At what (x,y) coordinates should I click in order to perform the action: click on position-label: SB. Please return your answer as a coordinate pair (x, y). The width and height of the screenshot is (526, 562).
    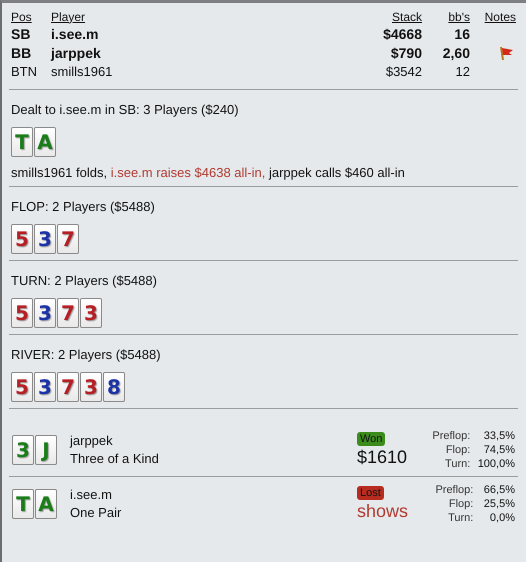
    Looking at the image, I should click on (21, 34).